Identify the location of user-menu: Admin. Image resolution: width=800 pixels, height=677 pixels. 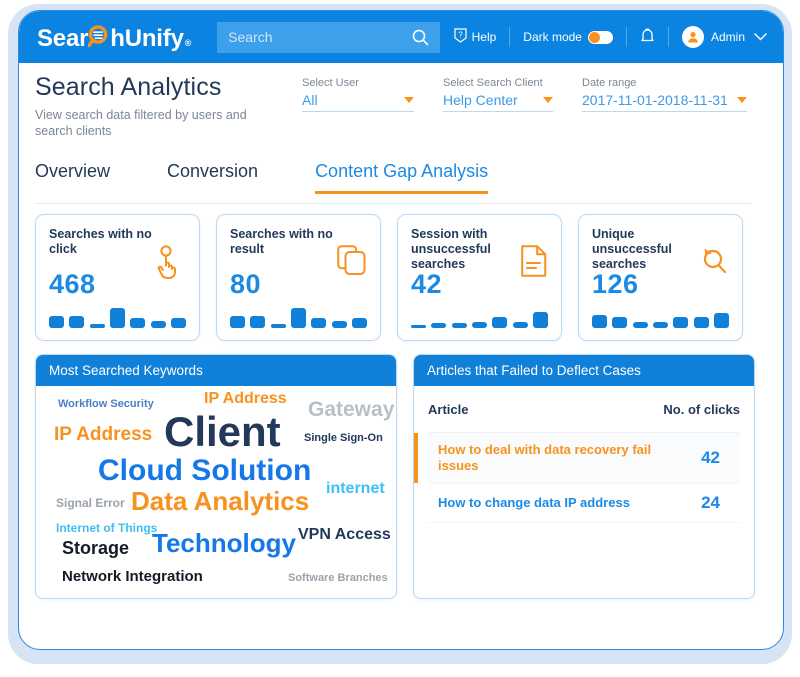
(724, 37).